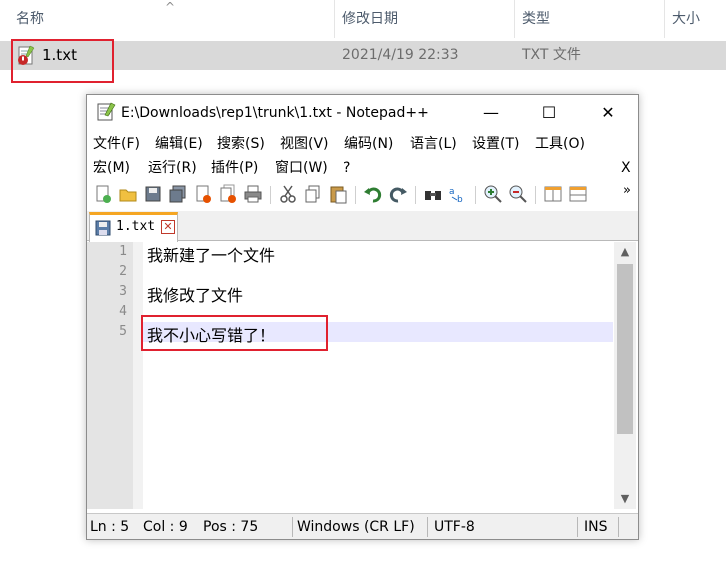 The height and width of the screenshot is (564, 726). I want to click on line-number: 2, so click(123, 271).